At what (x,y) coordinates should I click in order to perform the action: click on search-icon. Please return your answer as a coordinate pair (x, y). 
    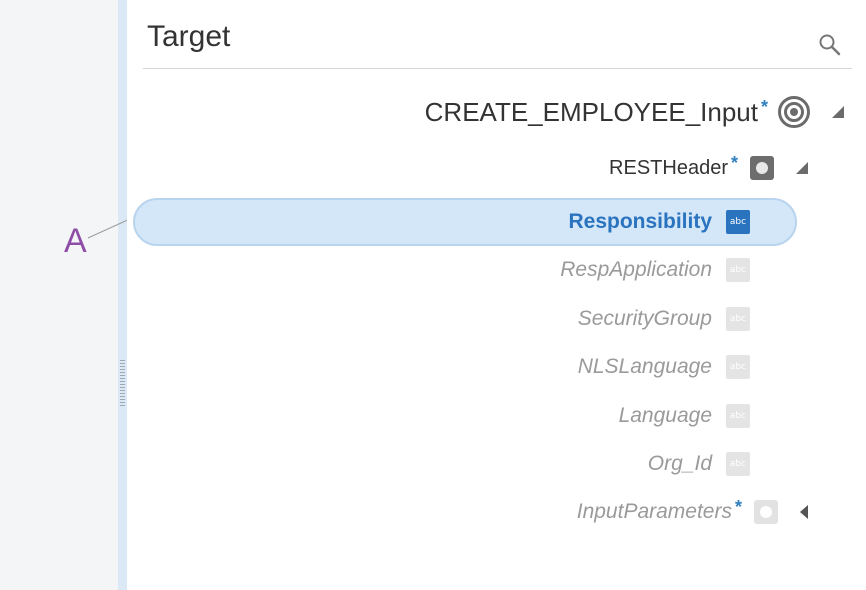
    Looking at the image, I should click on (829, 44).